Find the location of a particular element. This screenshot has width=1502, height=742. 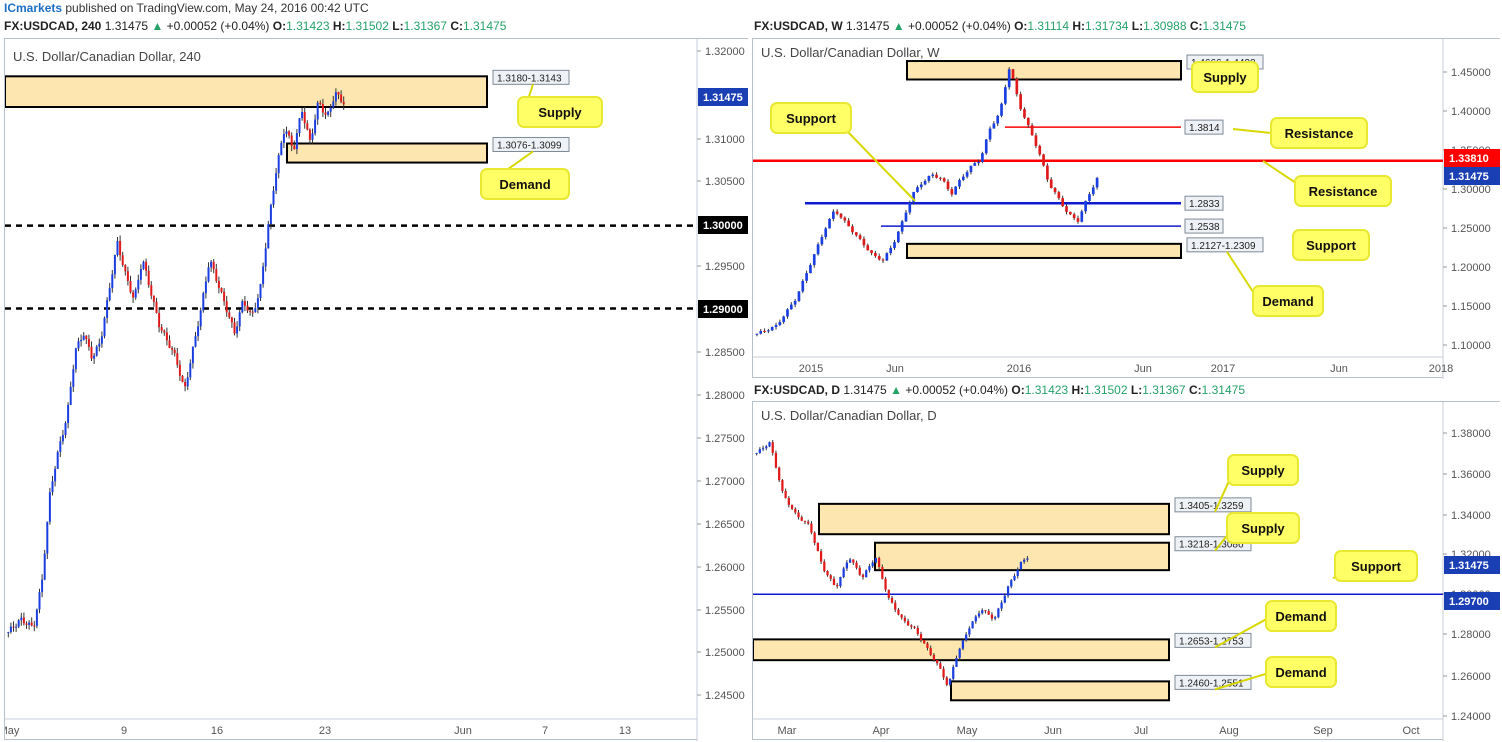

brand-logo-text: ICmarkets is located at coordinates (33, 8).